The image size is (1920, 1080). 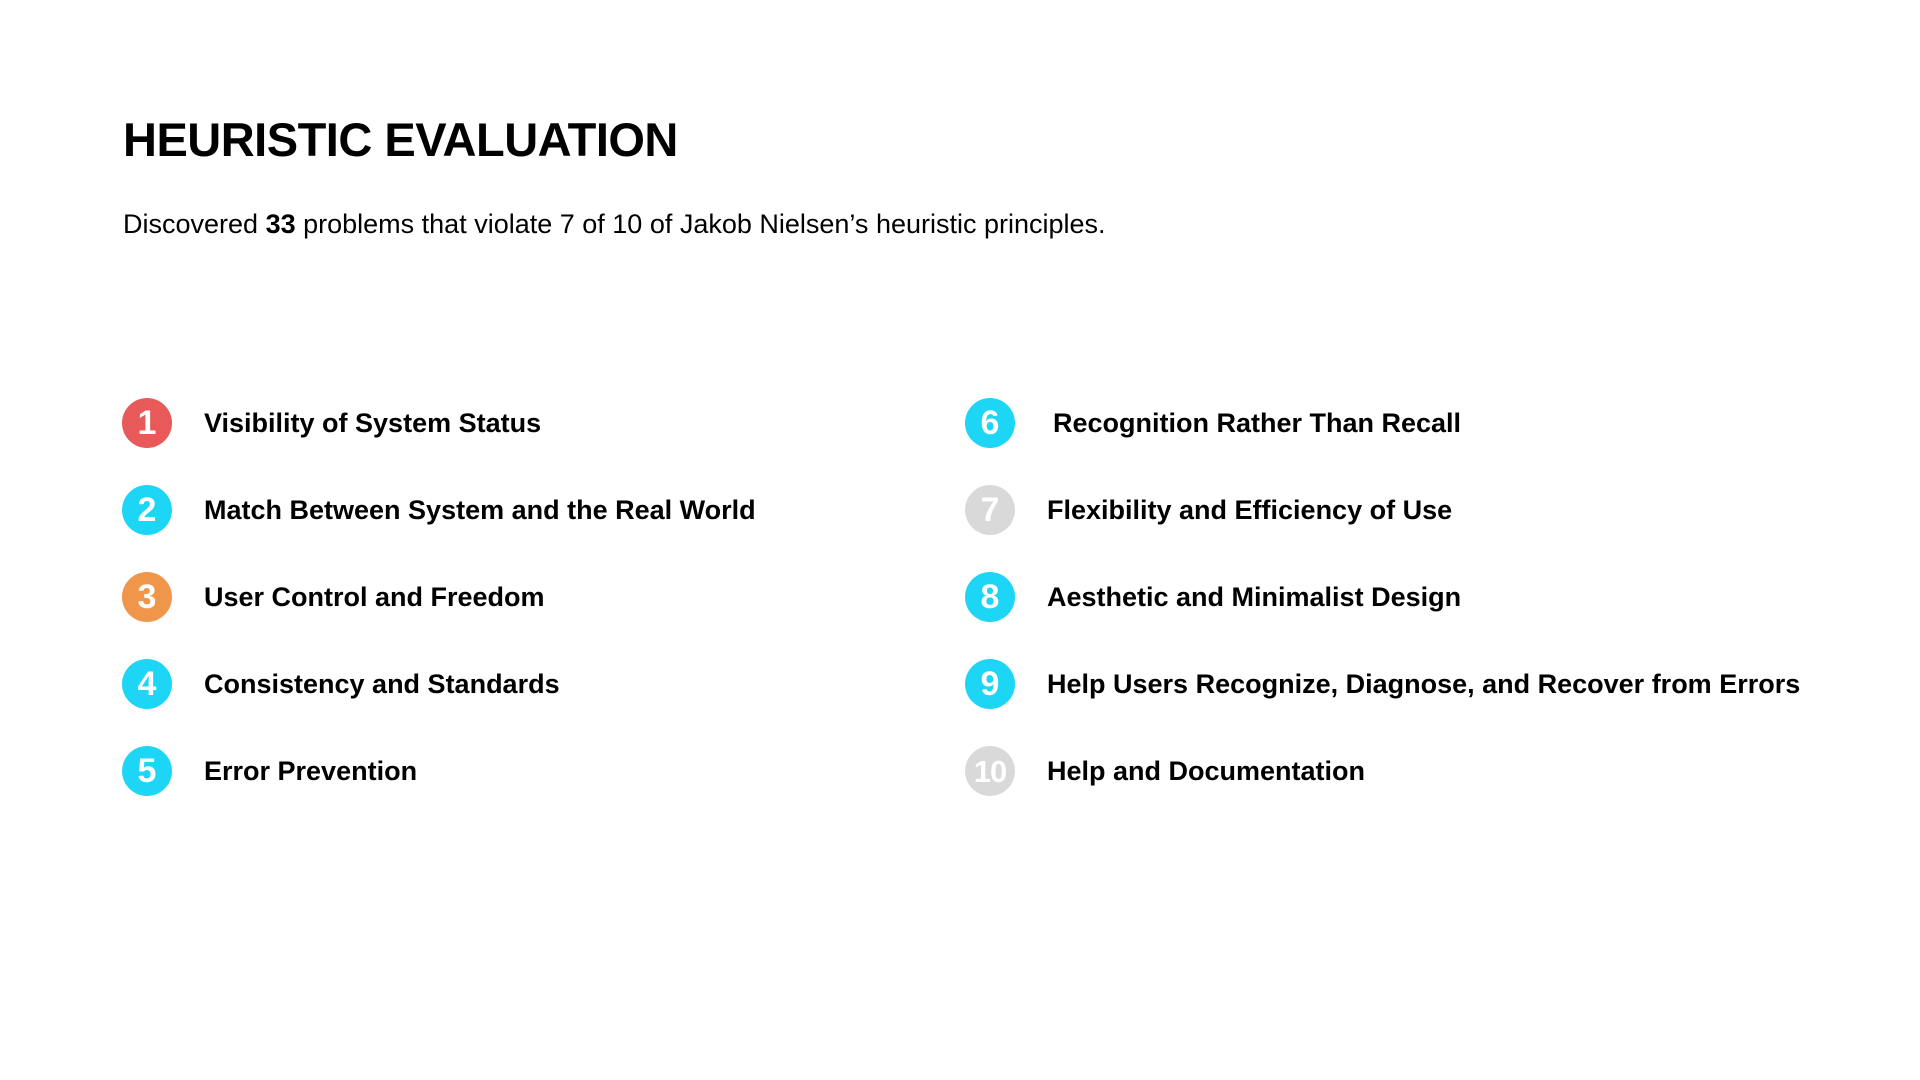 I want to click on heuristic-item-7: 7 Flexibility and Efficiency of Use, so click(x=1382, y=510).